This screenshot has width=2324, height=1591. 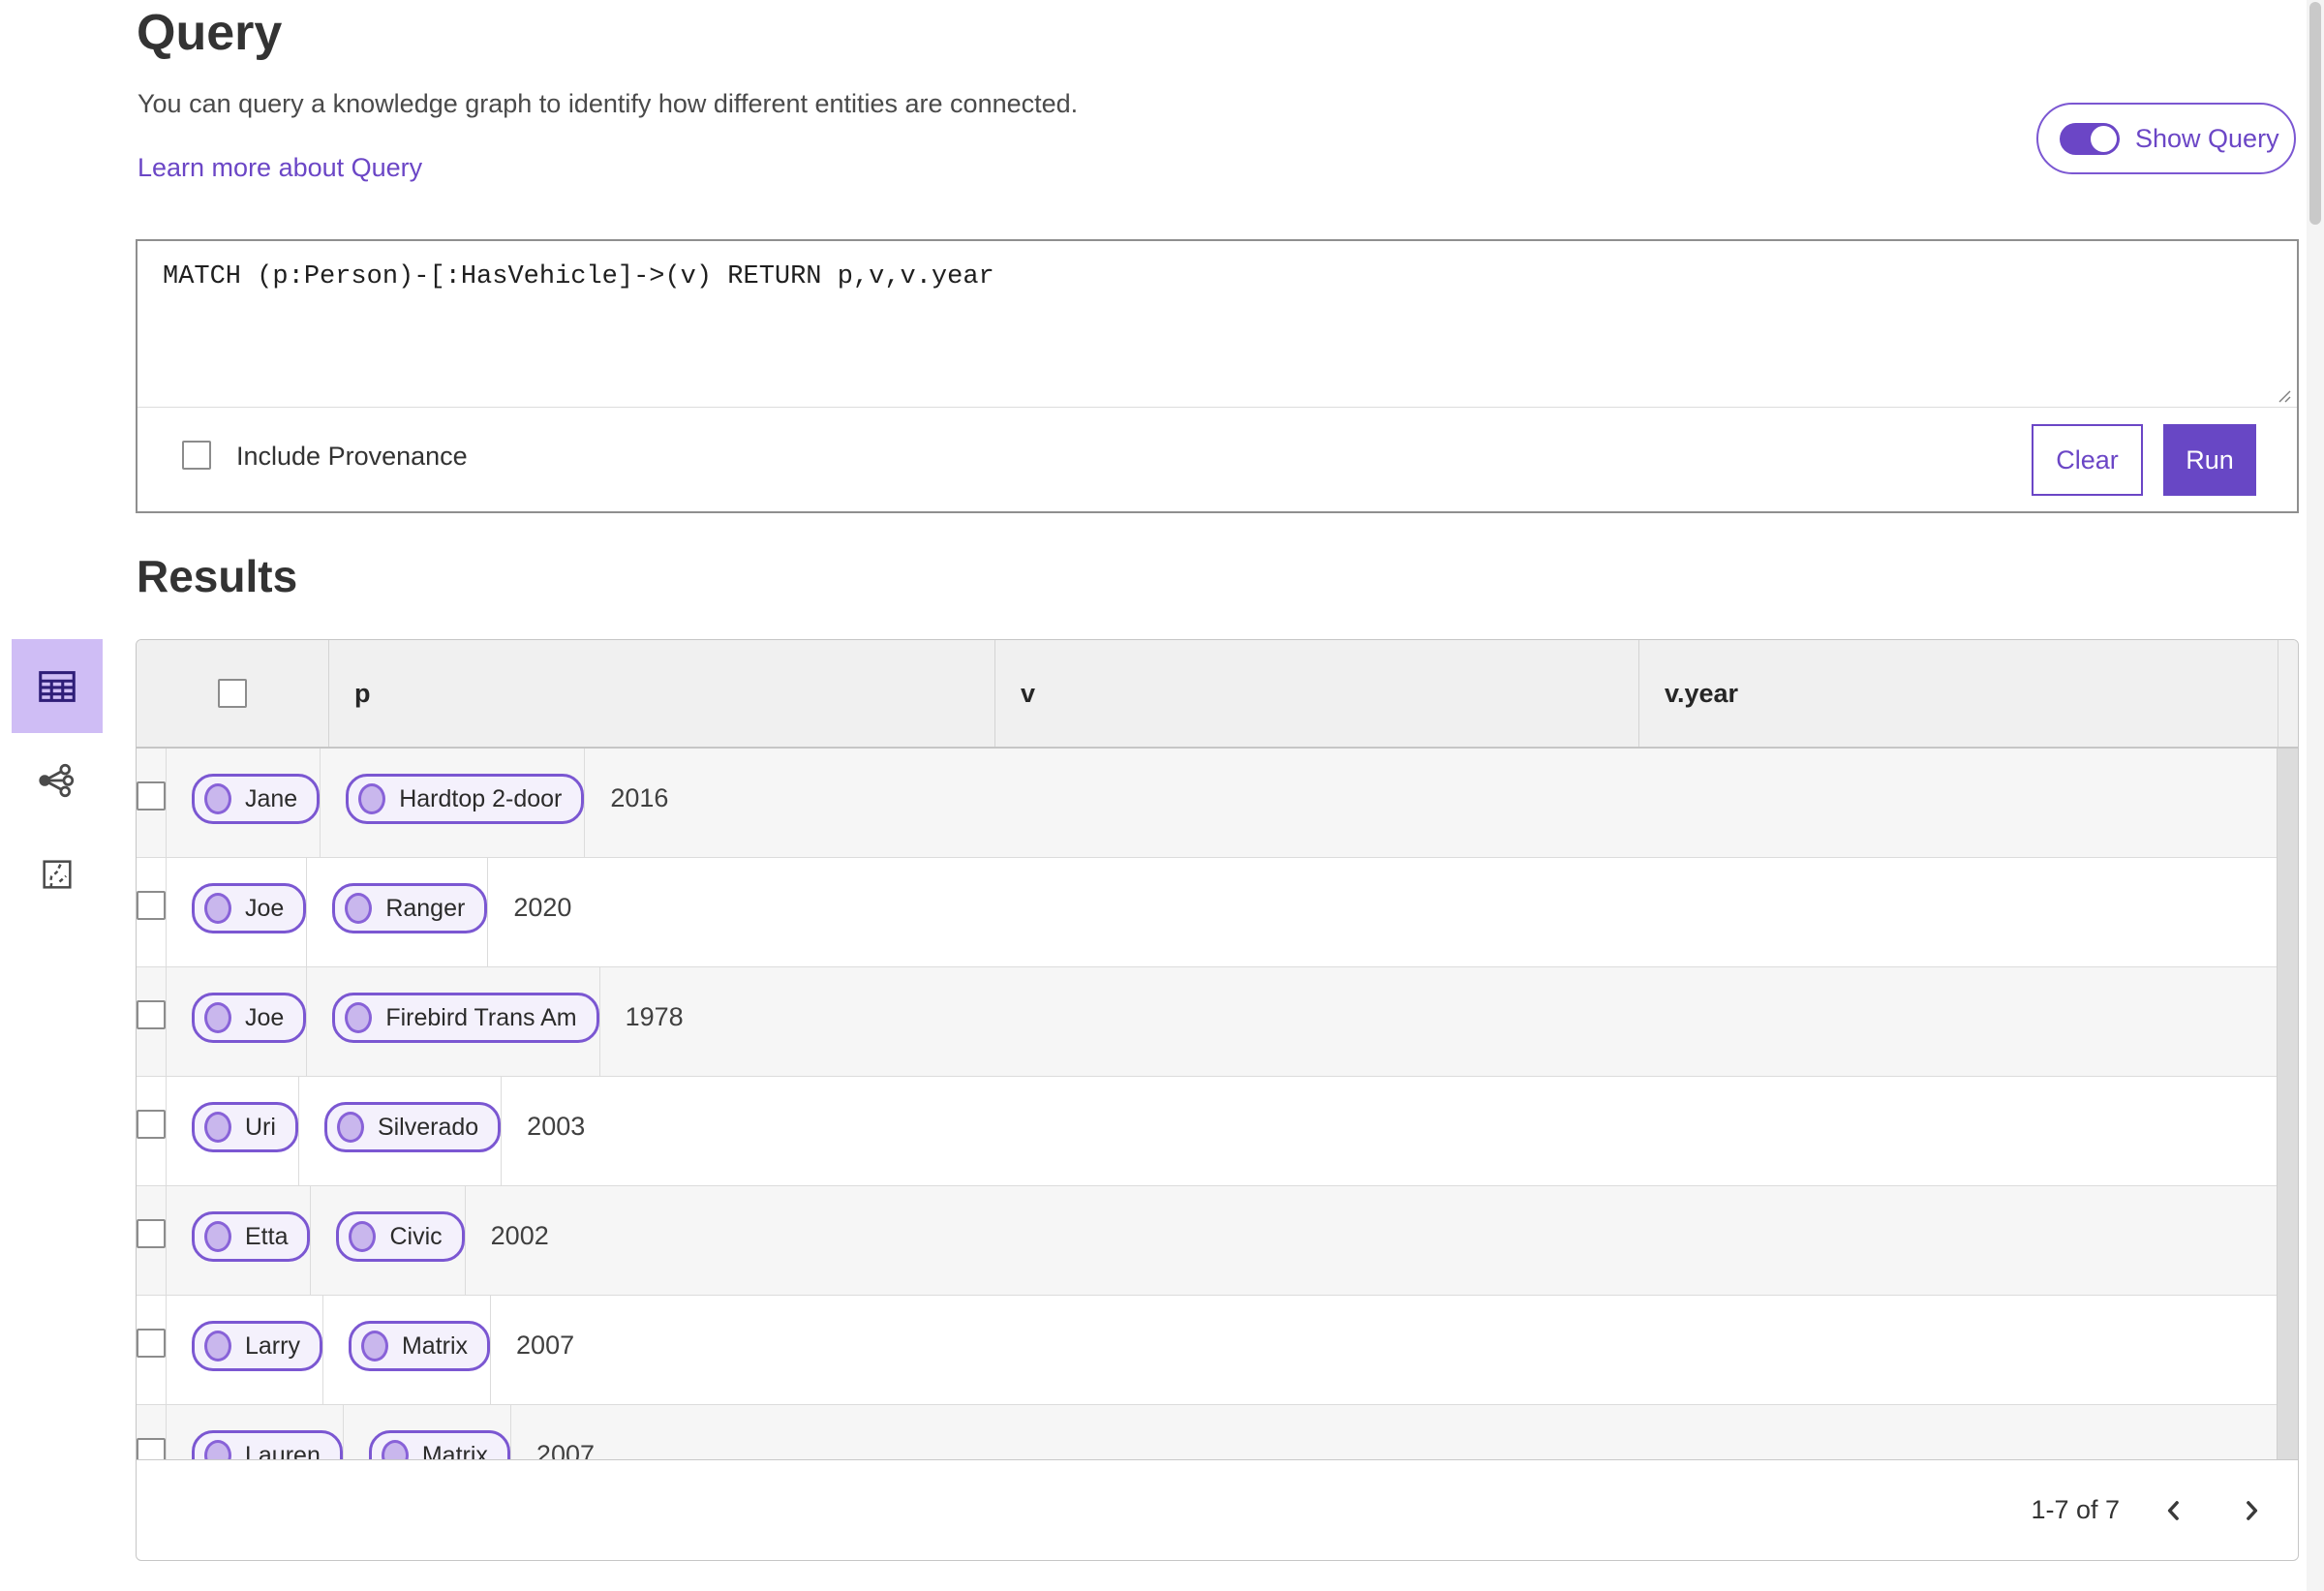 I want to click on cell-v: Firebird Trans Am, so click(x=453, y=1021).